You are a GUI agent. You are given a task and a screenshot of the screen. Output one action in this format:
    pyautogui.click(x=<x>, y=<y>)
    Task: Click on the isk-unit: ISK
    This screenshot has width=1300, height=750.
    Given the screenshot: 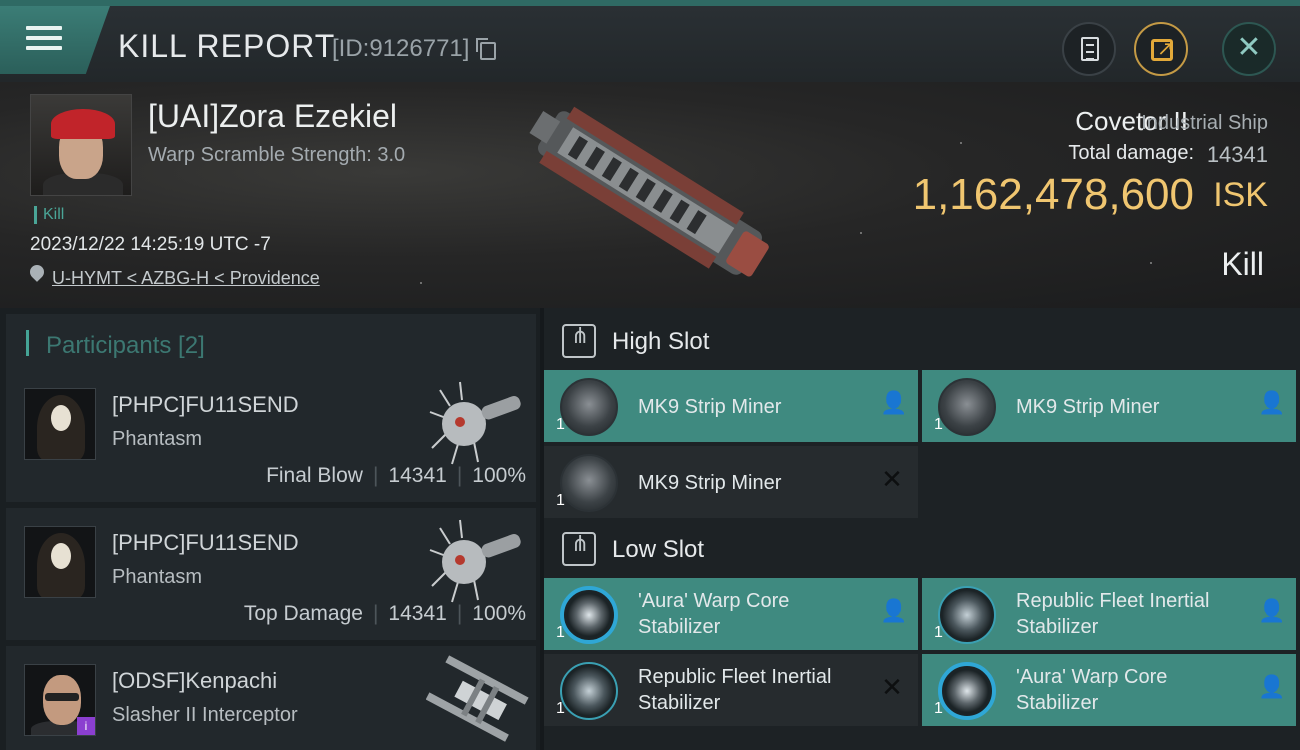 What is the action you would take?
    pyautogui.click(x=1240, y=195)
    